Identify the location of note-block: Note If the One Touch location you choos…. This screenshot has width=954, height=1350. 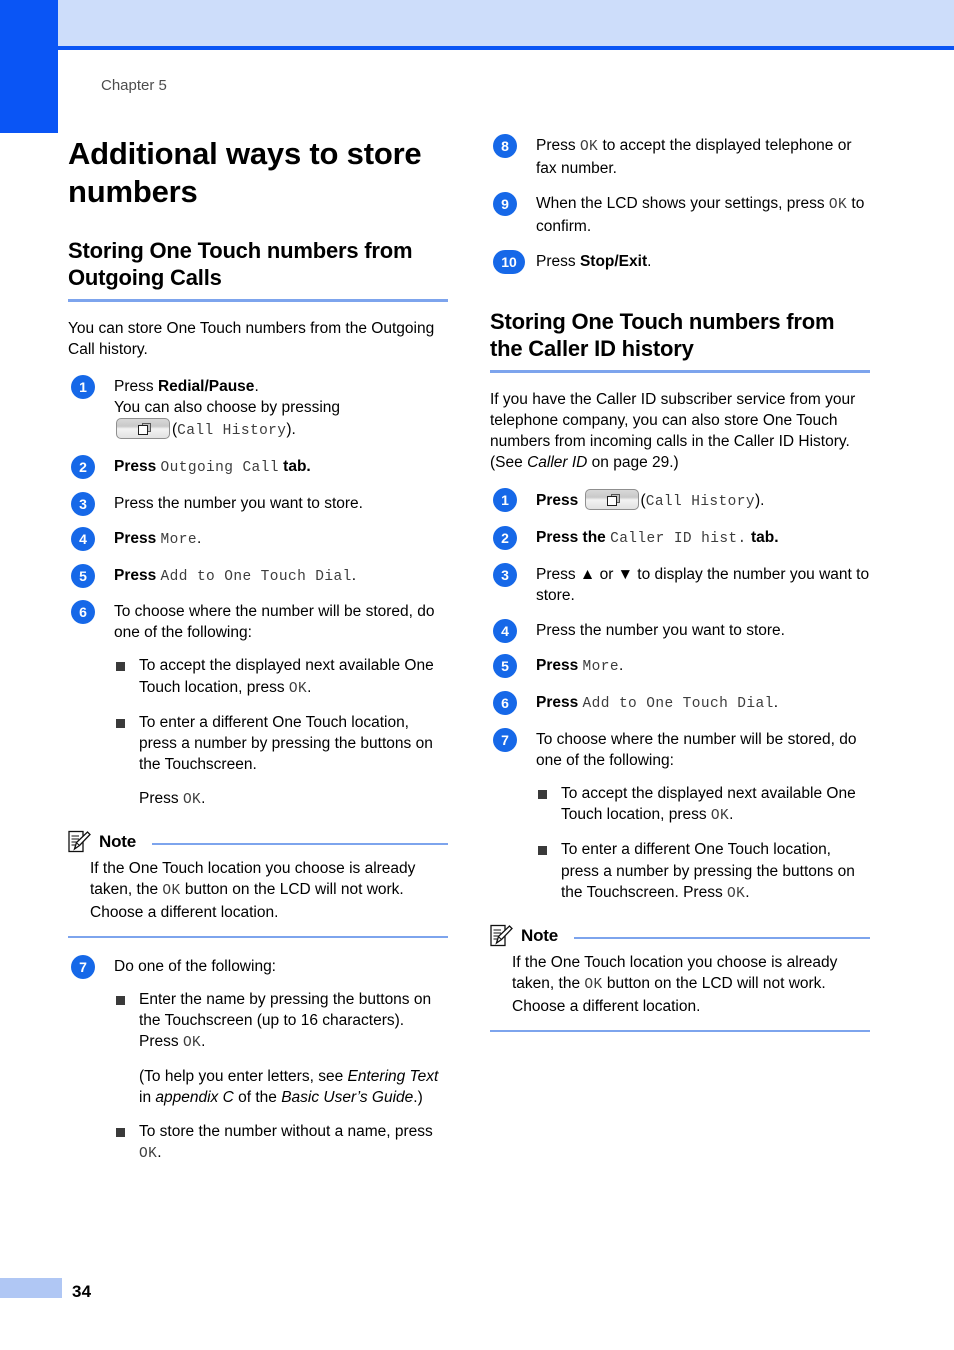
(680, 978).